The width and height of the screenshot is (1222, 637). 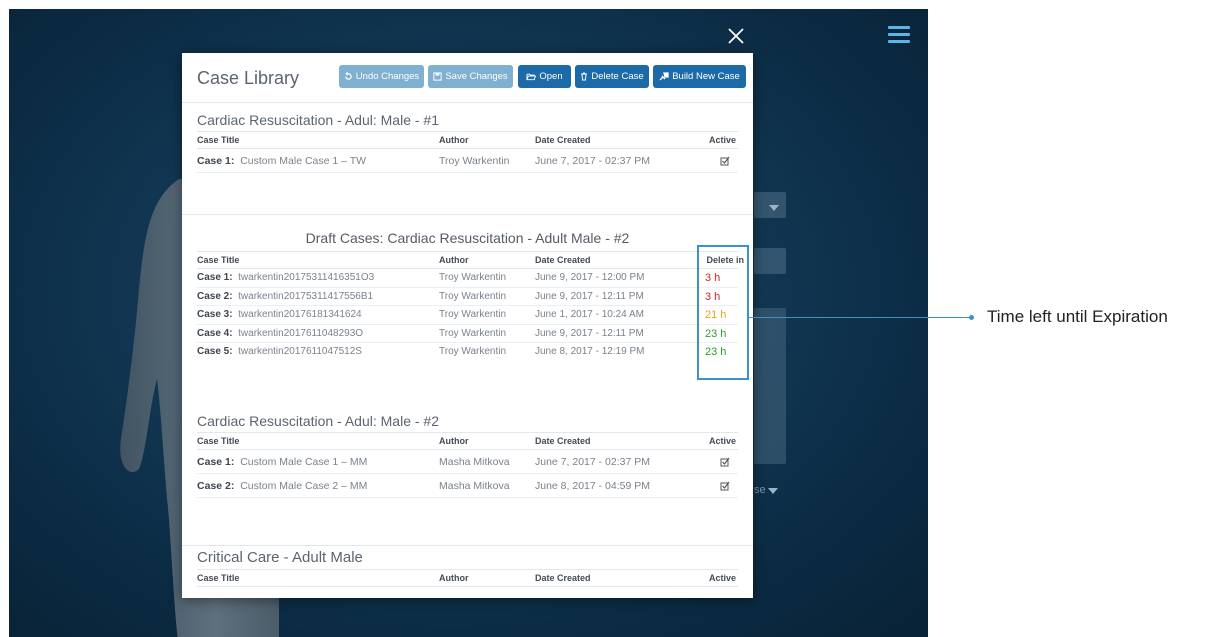 What do you see at coordinates (215, 351) in the screenshot?
I see `case-number: Case 5:` at bounding box center [215, 351].